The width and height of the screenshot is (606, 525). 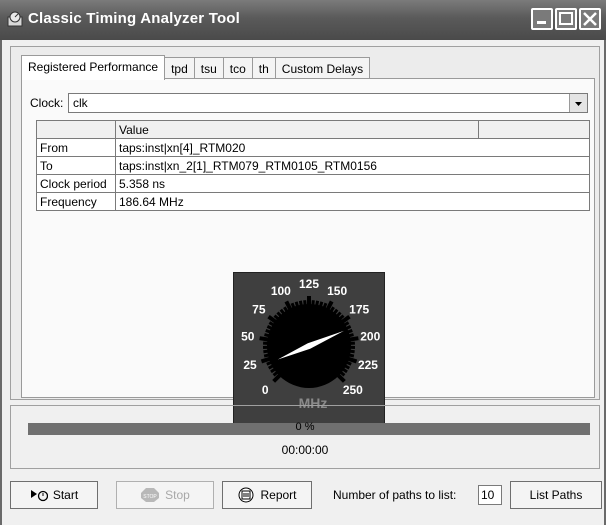 I want to click on window-title: Classic Timing Analyzer Tool, so click(x=134, y=18).